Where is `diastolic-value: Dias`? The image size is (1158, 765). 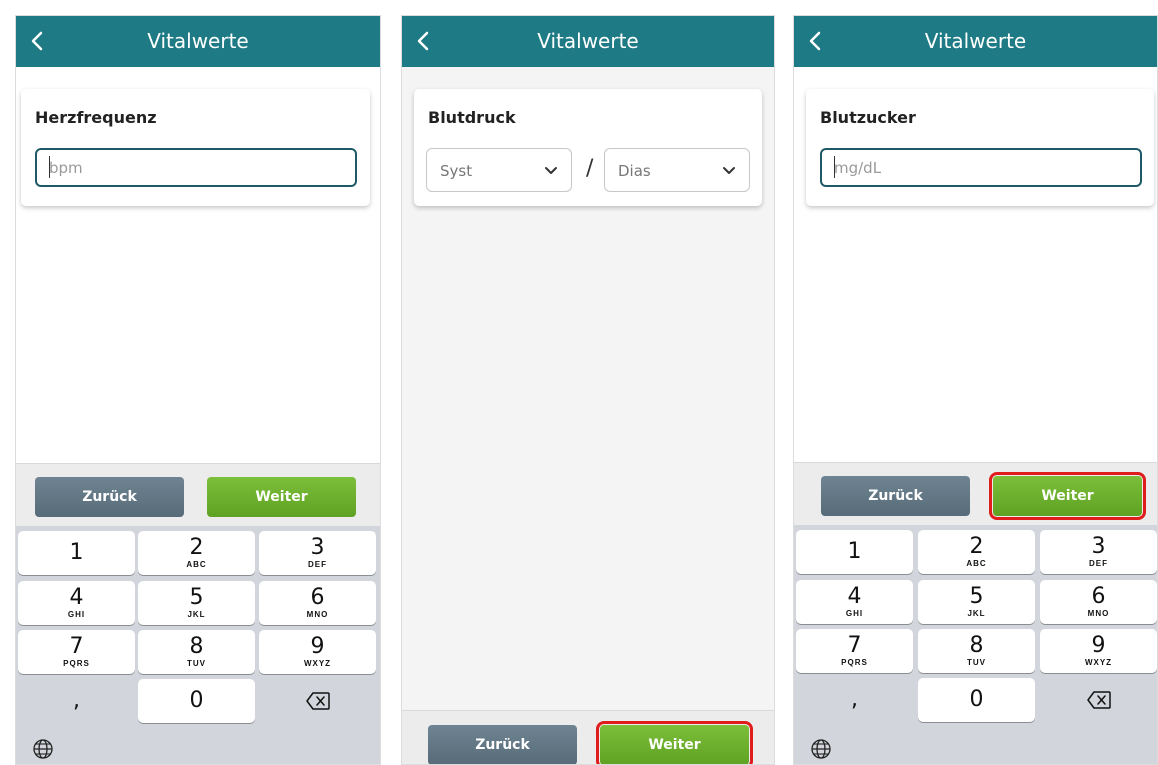
diastolic-value: Dias is located at coordinates (634, 171).